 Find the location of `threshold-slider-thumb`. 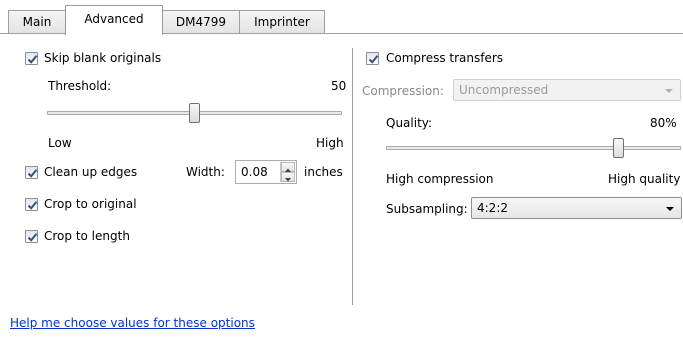

threshold-slider-thumb is located at coordinates (194, 113).